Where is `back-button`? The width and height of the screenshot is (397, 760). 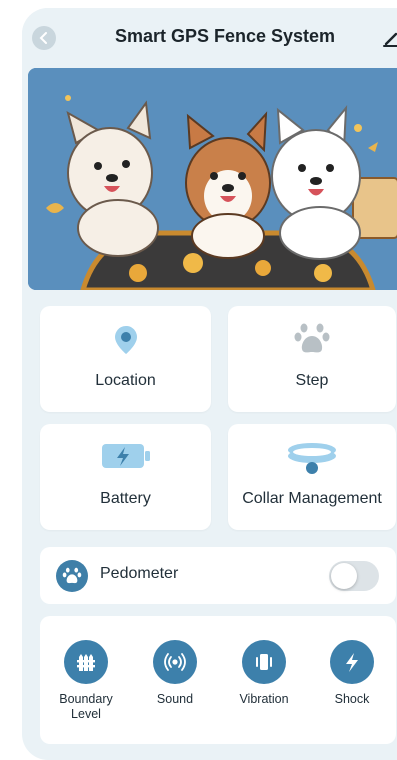
back-button is located at coordinates (44, 38).